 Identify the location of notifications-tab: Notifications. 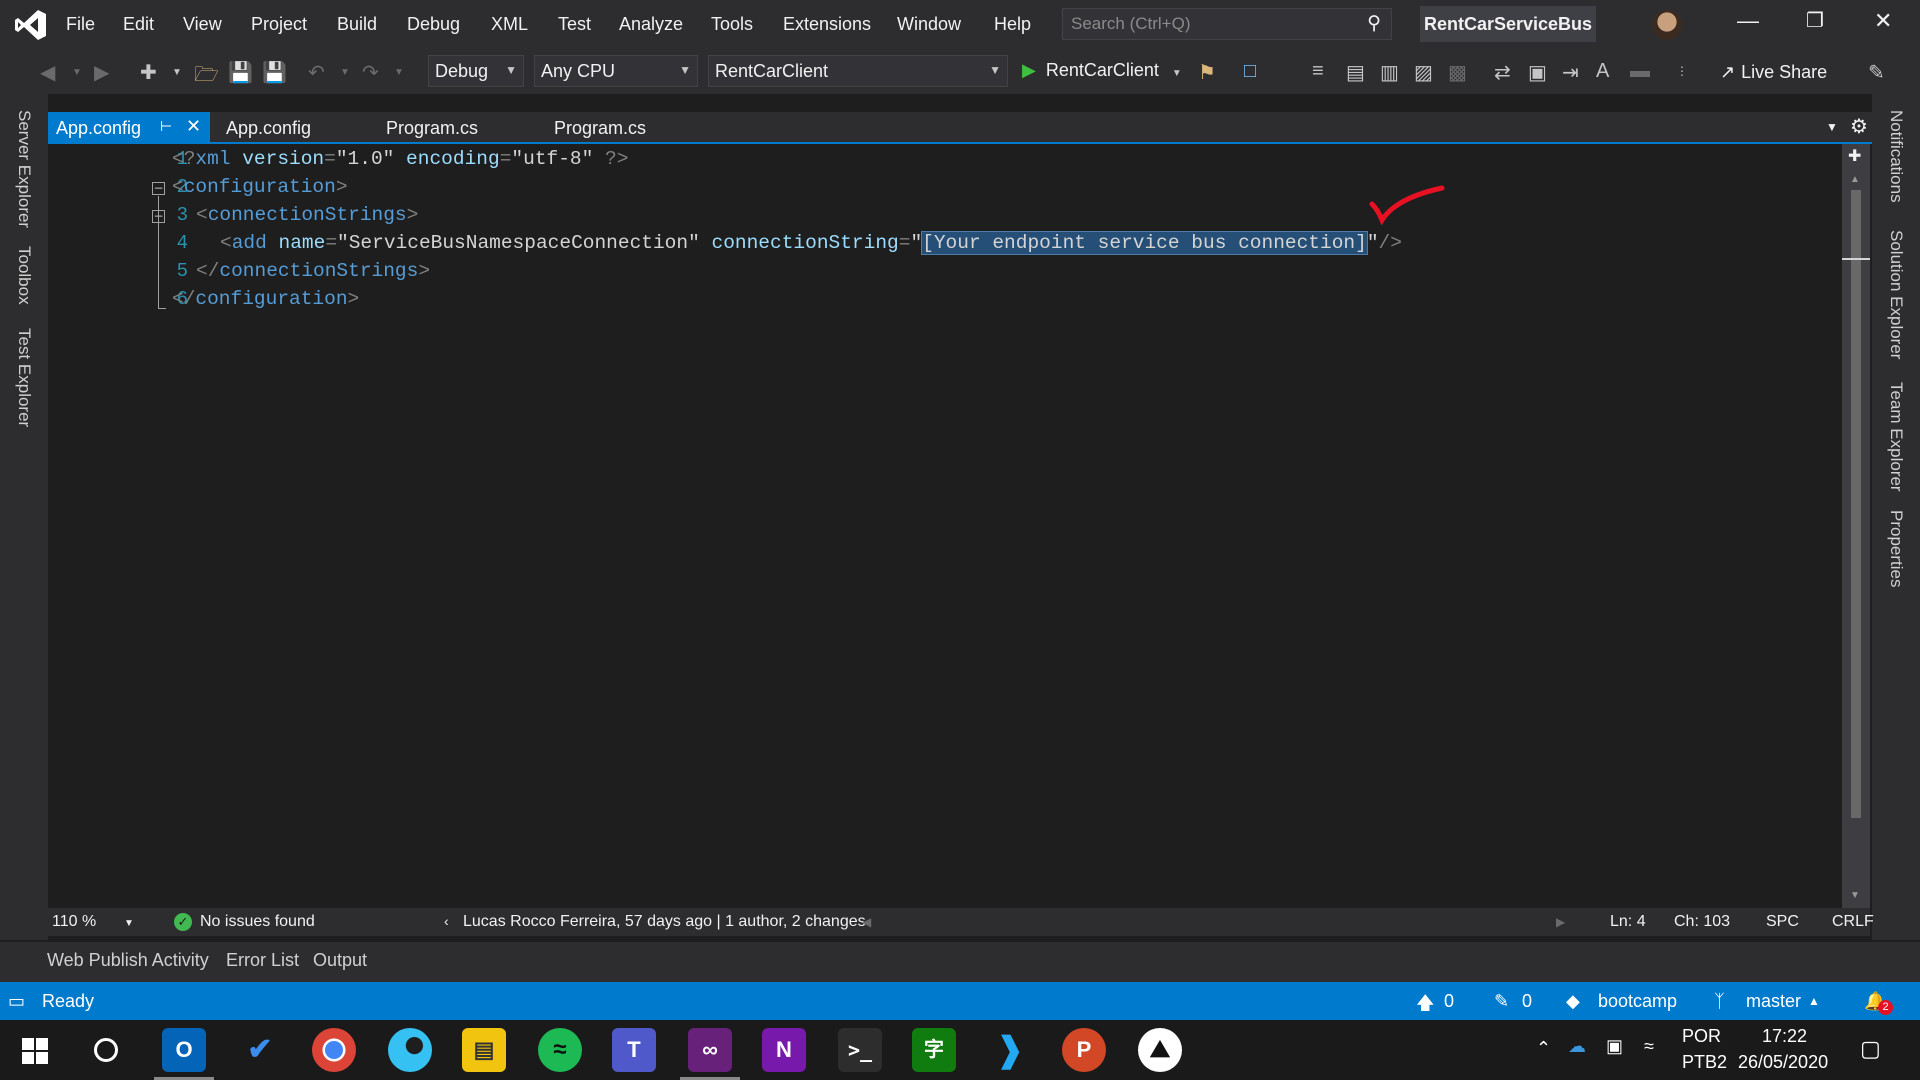
(1896, 156).